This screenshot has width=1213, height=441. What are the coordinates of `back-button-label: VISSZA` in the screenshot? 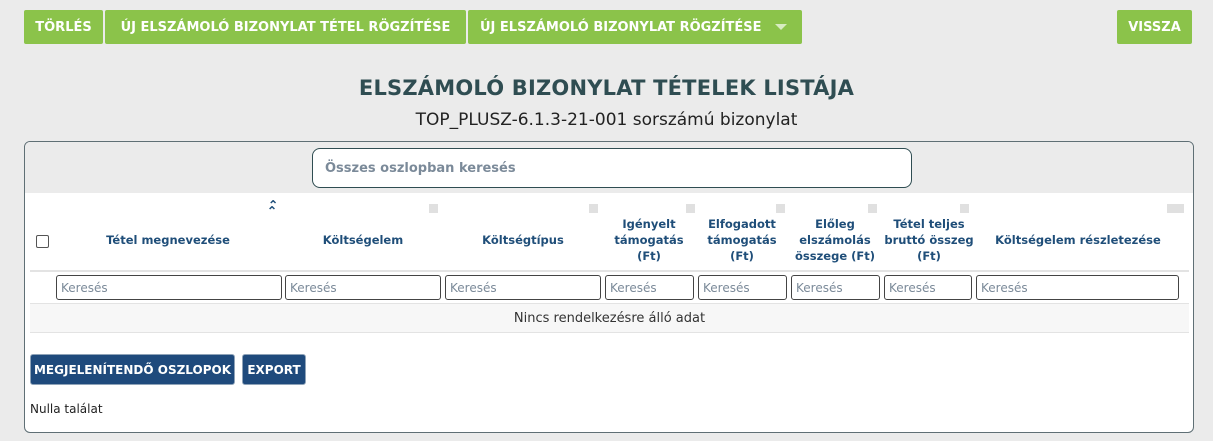 It's located at (1154, 27).